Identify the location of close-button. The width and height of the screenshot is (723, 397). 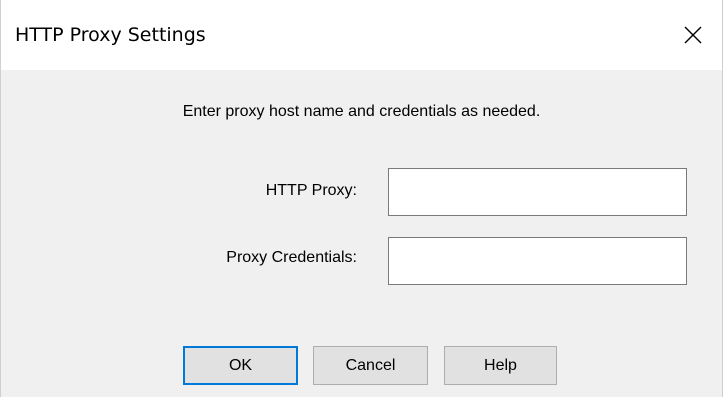
(692, 35).